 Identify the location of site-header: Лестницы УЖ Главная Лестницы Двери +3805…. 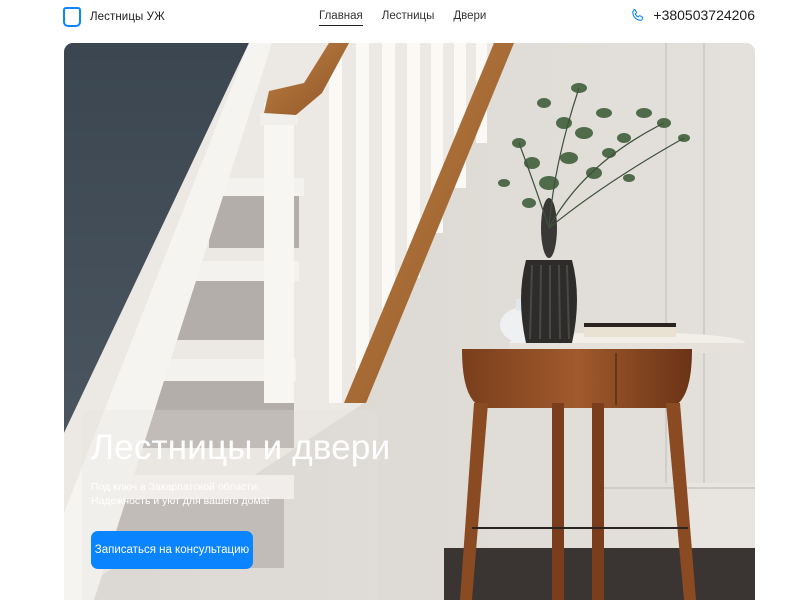
(400, 18).